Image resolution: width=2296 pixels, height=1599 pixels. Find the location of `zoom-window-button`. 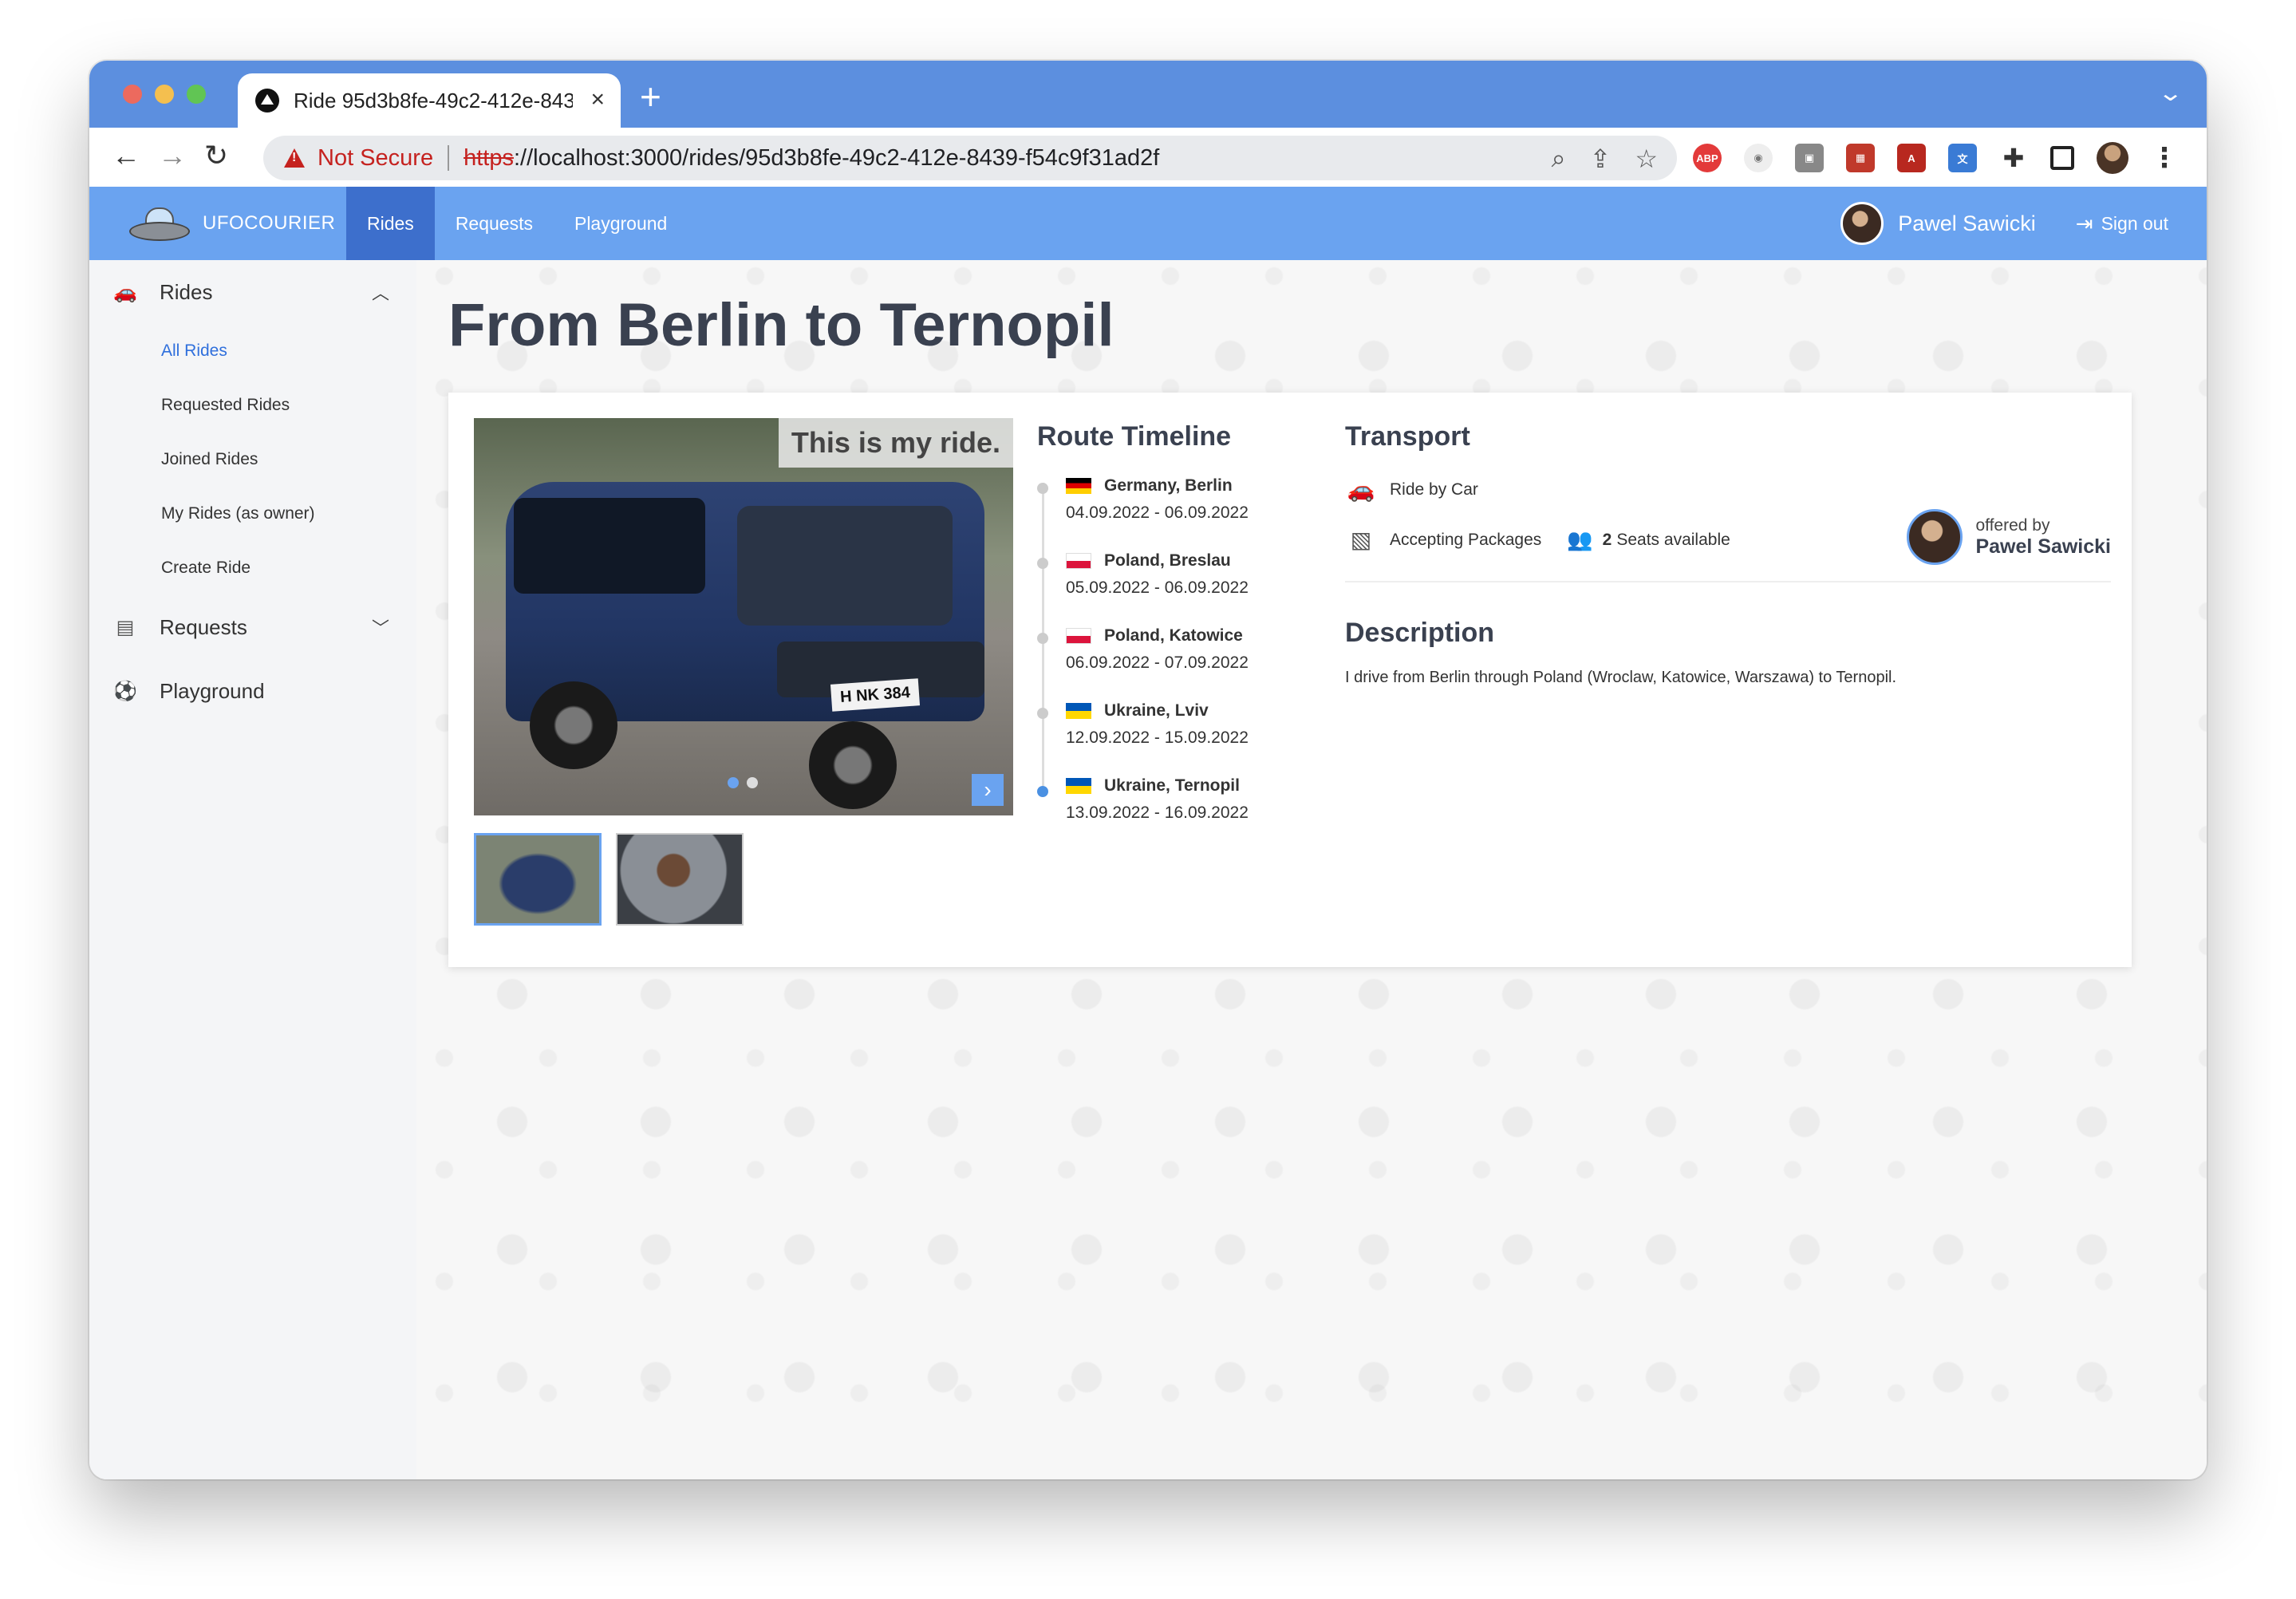

zoom-window-button is located at coordinates (196, 94).